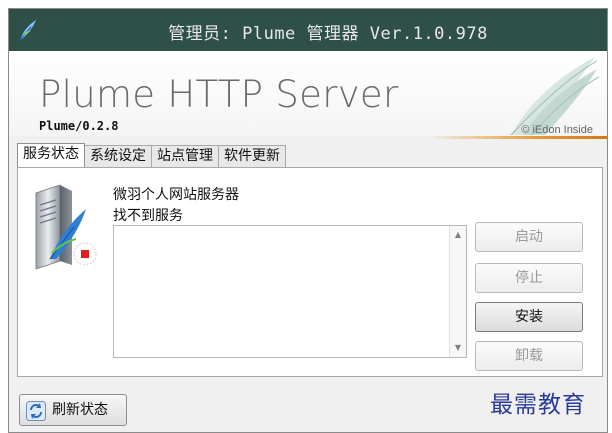 This screenshot has width=612, height=433. I want to click on log-scrollbar: ▲ ▼, so click(457, 291).